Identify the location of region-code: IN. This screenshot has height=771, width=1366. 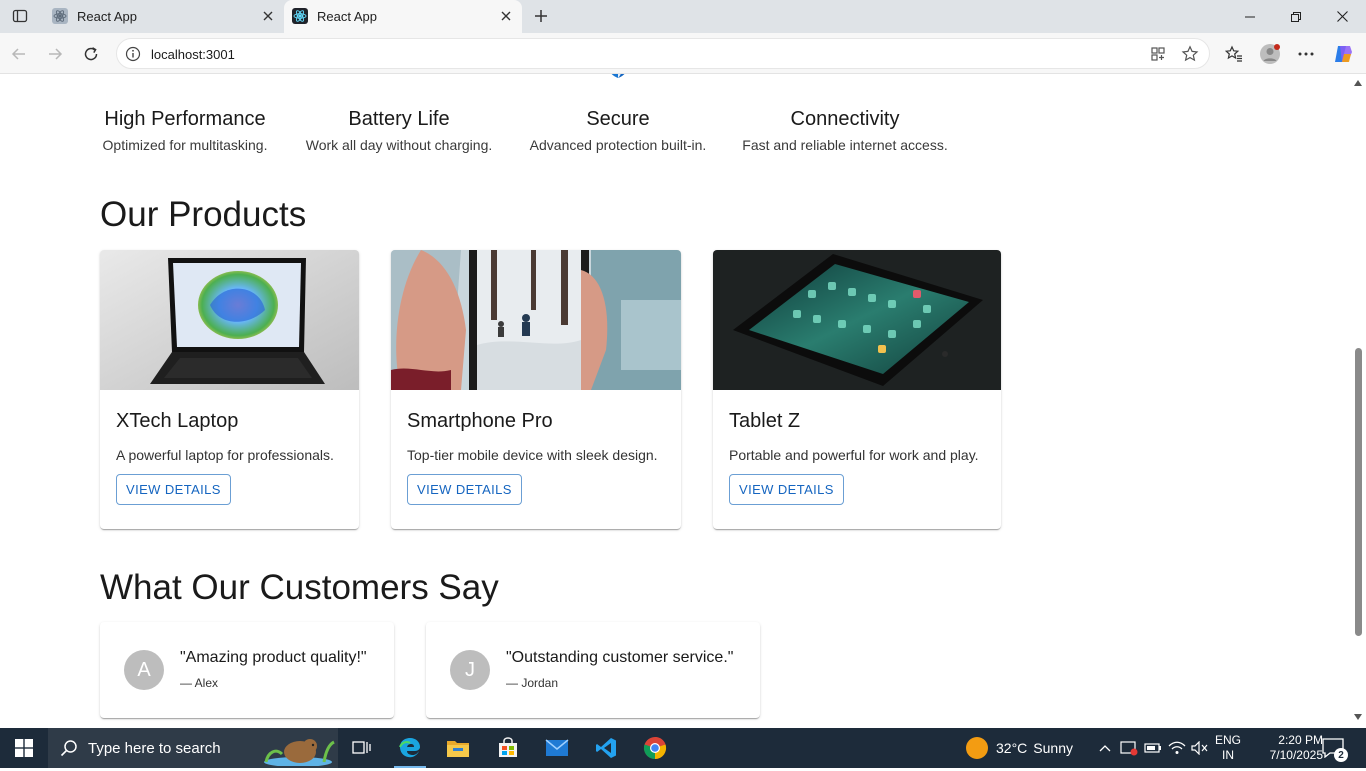
(1228, 755).